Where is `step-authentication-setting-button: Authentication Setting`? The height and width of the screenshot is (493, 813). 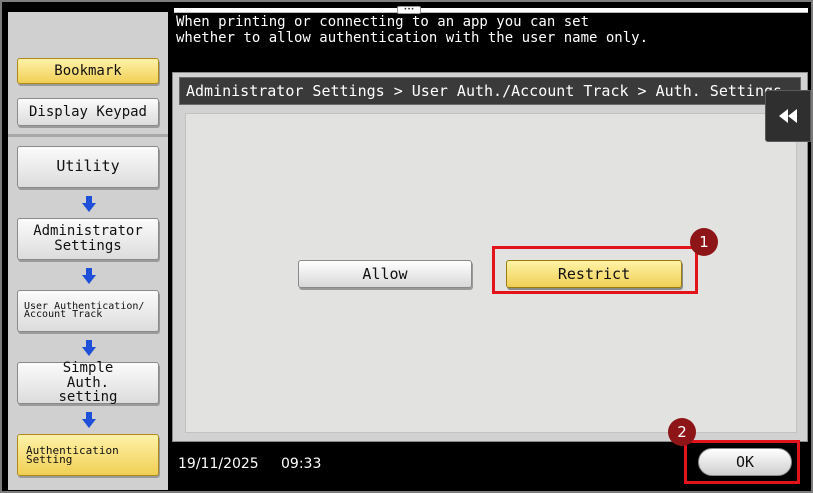 step-authentication-setting-button: Authentication Setting is located at coordinates (88, 455).